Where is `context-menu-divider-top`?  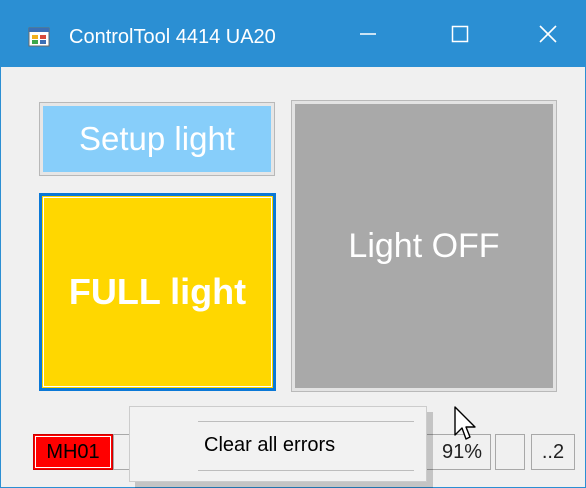 context-menu-divider-top is located at coordinates (306, 421).